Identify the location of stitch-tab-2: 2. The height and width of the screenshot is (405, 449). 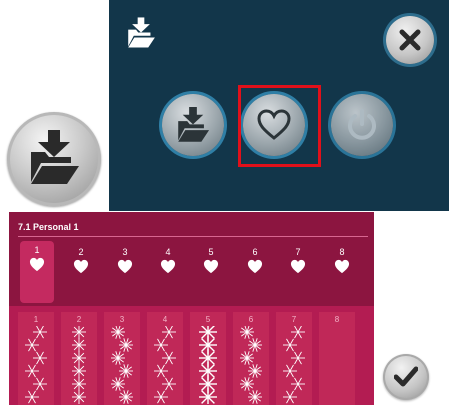
(81, 268).